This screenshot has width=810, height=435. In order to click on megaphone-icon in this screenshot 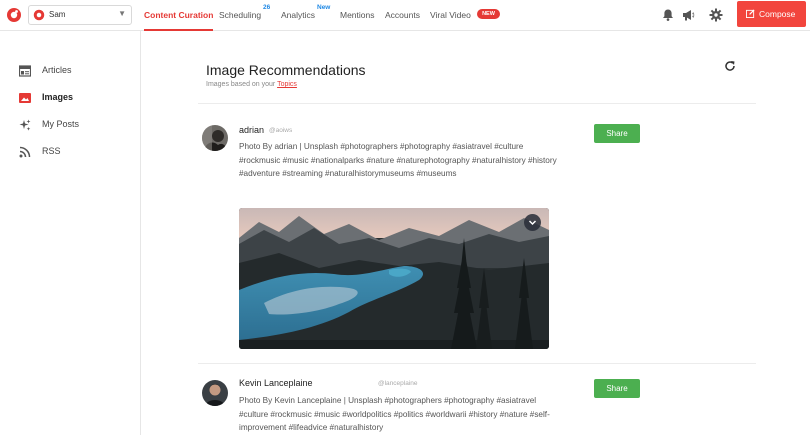, I will do `click(688, 15)`.